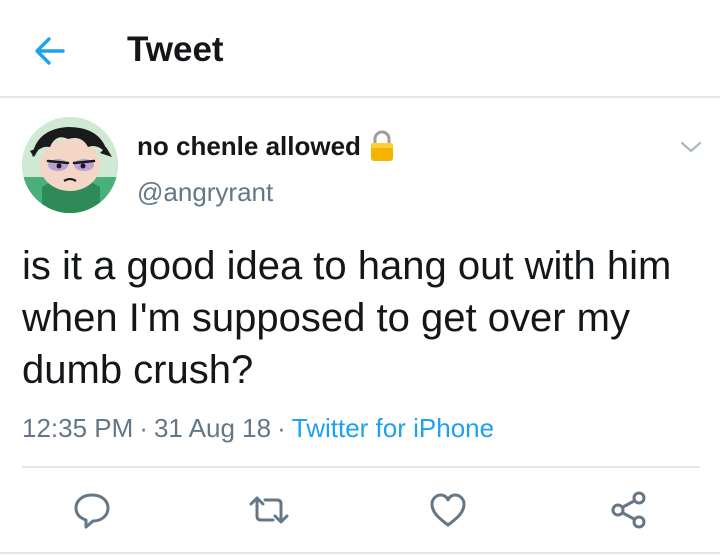 The width and height of the screenshot is (720, 556). I want to click on share-button, so click(629, 510).